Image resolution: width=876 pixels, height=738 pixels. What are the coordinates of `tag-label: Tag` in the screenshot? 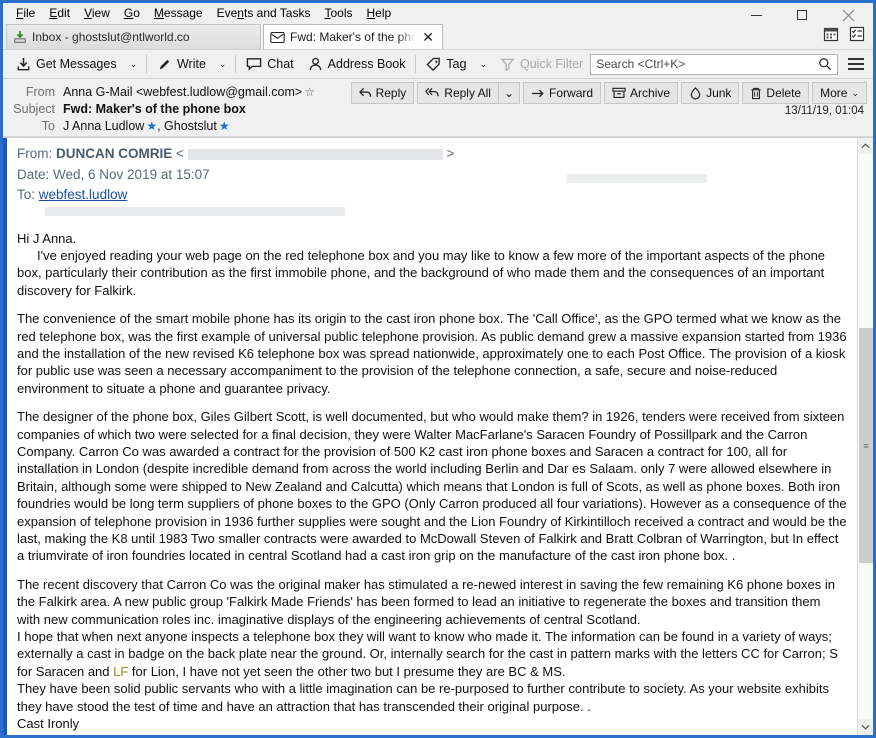 It's located at (456, 64).